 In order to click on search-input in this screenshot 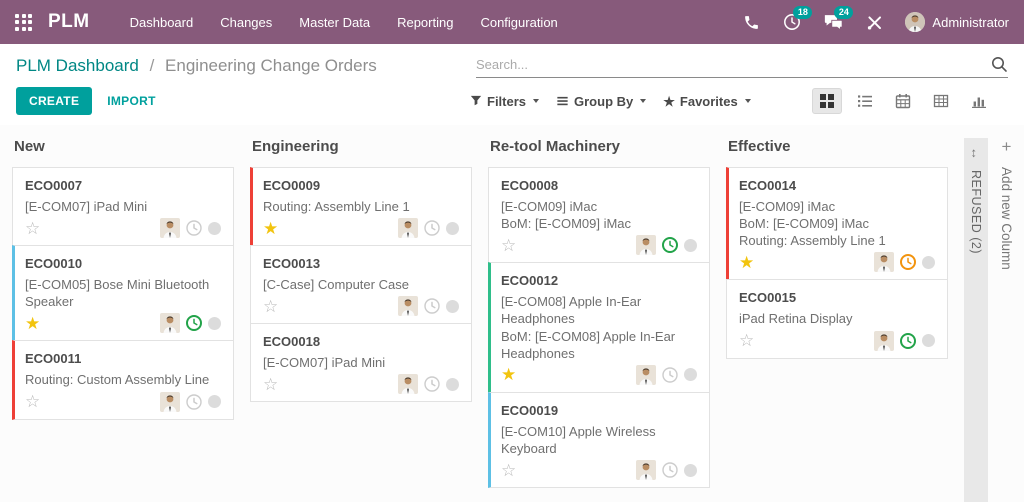, I will do `click(733, 64)`.